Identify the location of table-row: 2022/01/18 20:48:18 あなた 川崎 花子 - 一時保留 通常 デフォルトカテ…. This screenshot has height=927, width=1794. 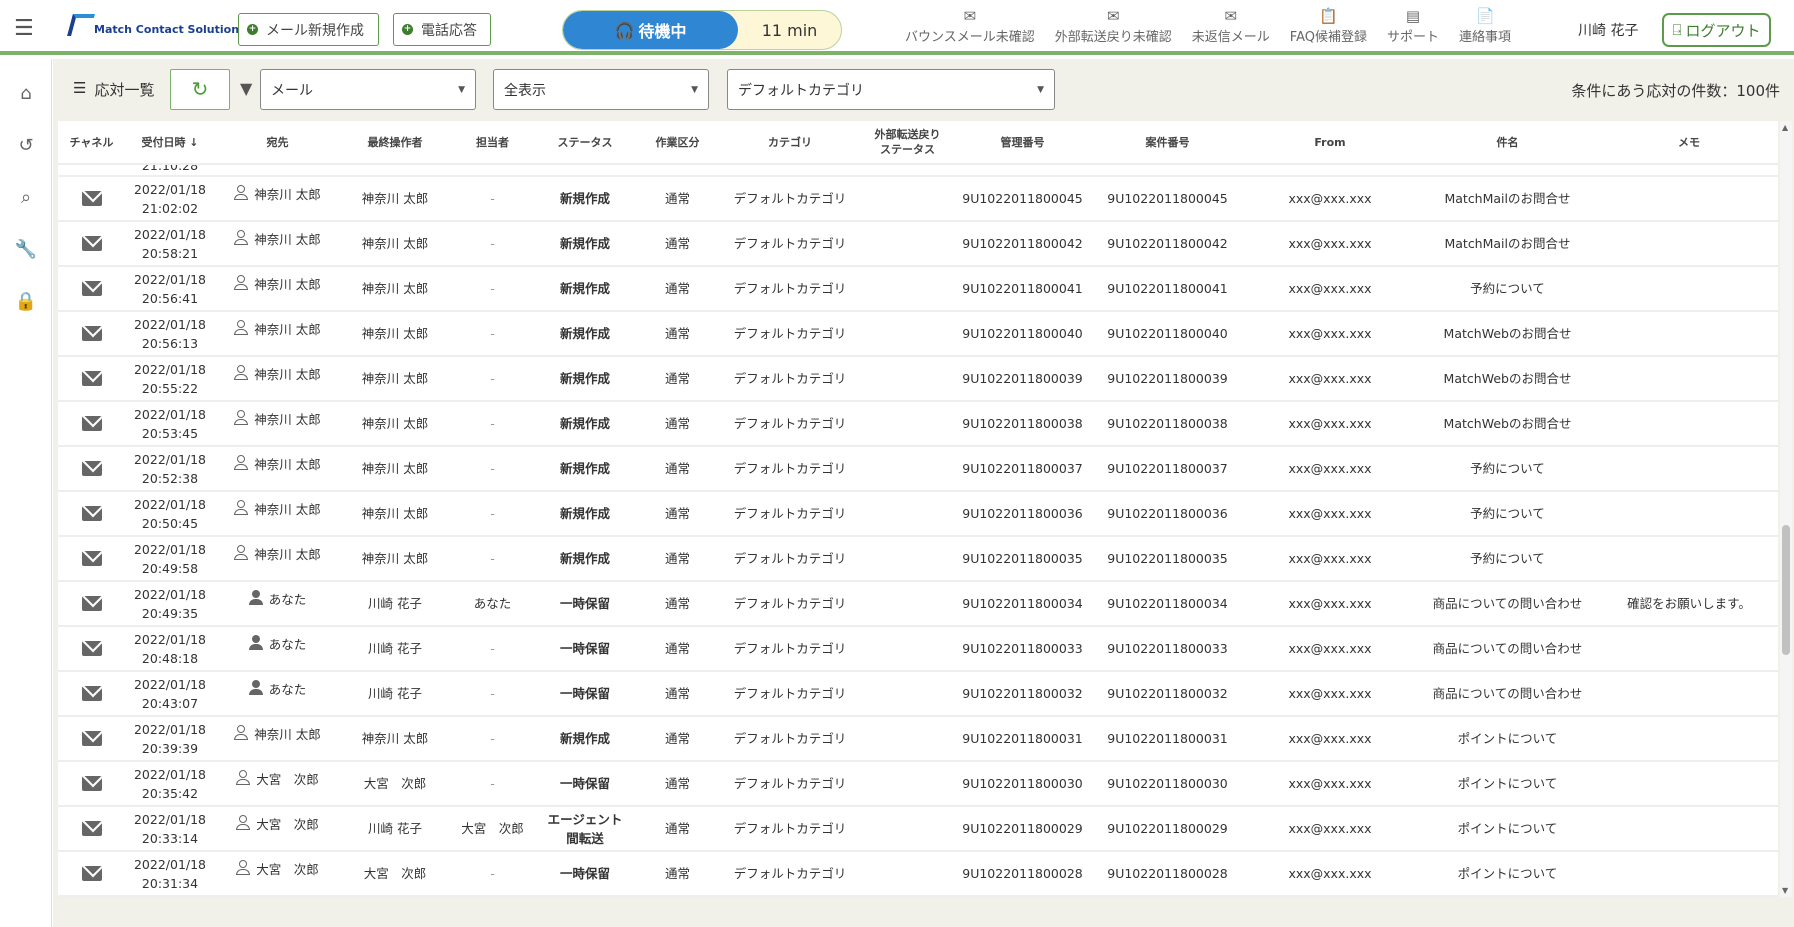
(918, 649).